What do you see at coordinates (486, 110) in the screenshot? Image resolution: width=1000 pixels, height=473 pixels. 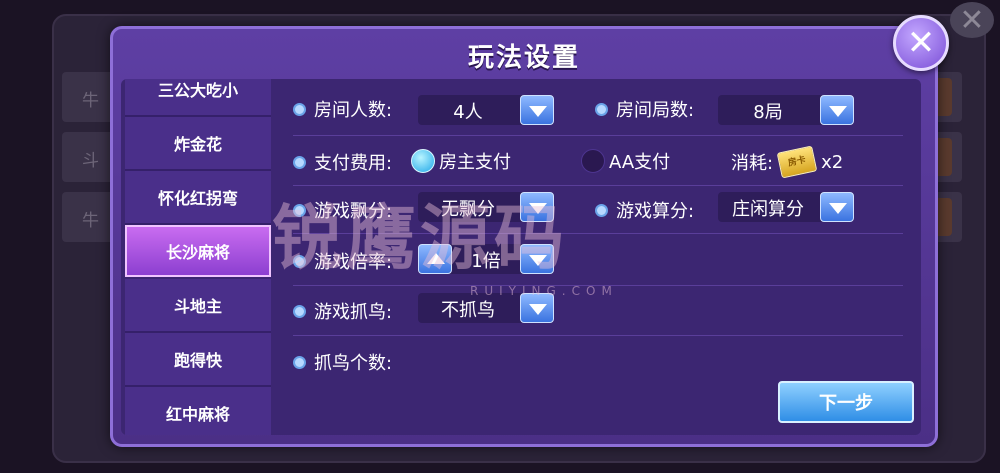 I see `players-select: 4人` at bounding box center [486, 110].